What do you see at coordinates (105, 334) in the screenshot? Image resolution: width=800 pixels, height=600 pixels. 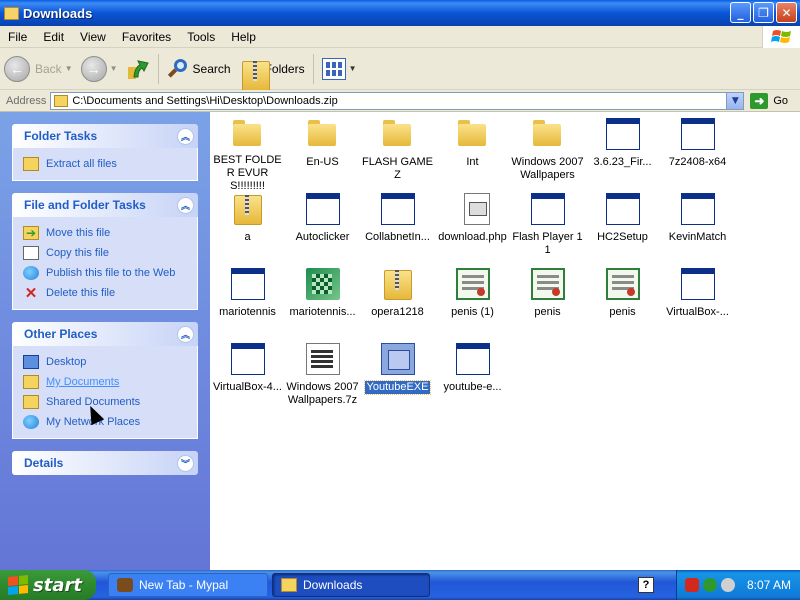 I see `other-places-header: Other Places ︽` at bounding box center [105, 334].